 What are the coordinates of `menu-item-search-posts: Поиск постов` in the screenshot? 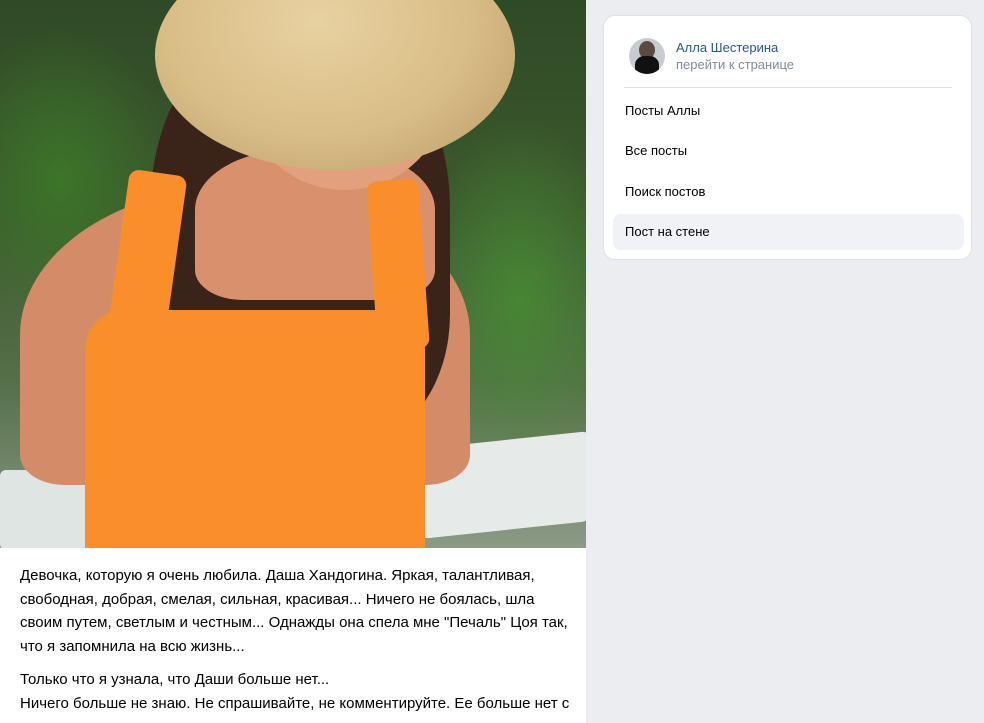 It's located at (788, 191).